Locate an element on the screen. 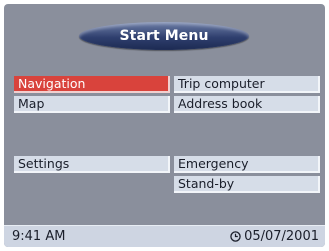  clock-icon is located at coordinates (235, 236).